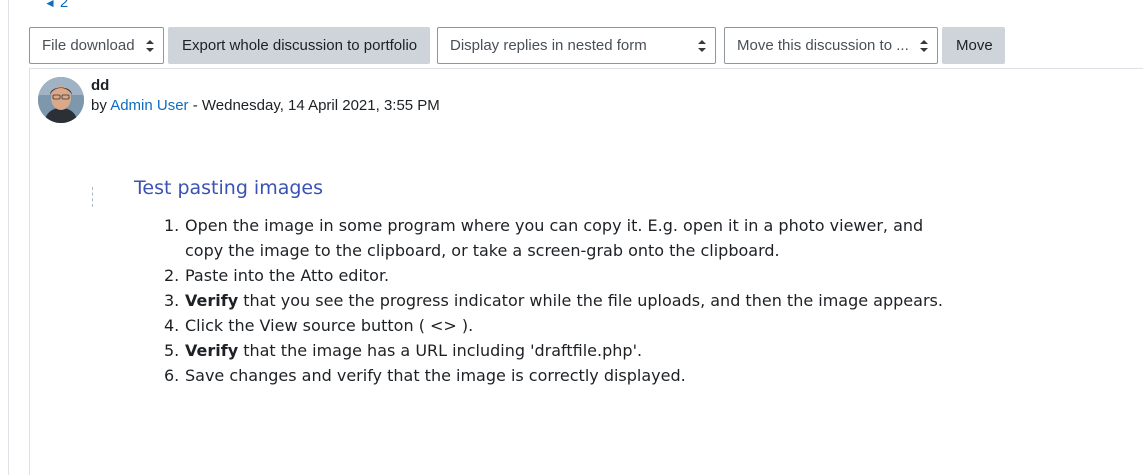 This screenshot has width=1143, height=475. I want to click on content-indent-marker, so click(92, 197).